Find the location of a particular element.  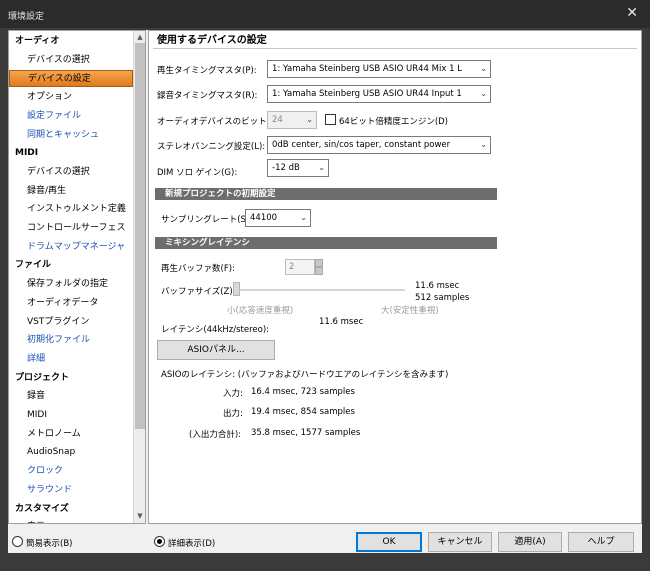

slider-min-label: 小(応答速度重視) is located at coordinates (260, 311).